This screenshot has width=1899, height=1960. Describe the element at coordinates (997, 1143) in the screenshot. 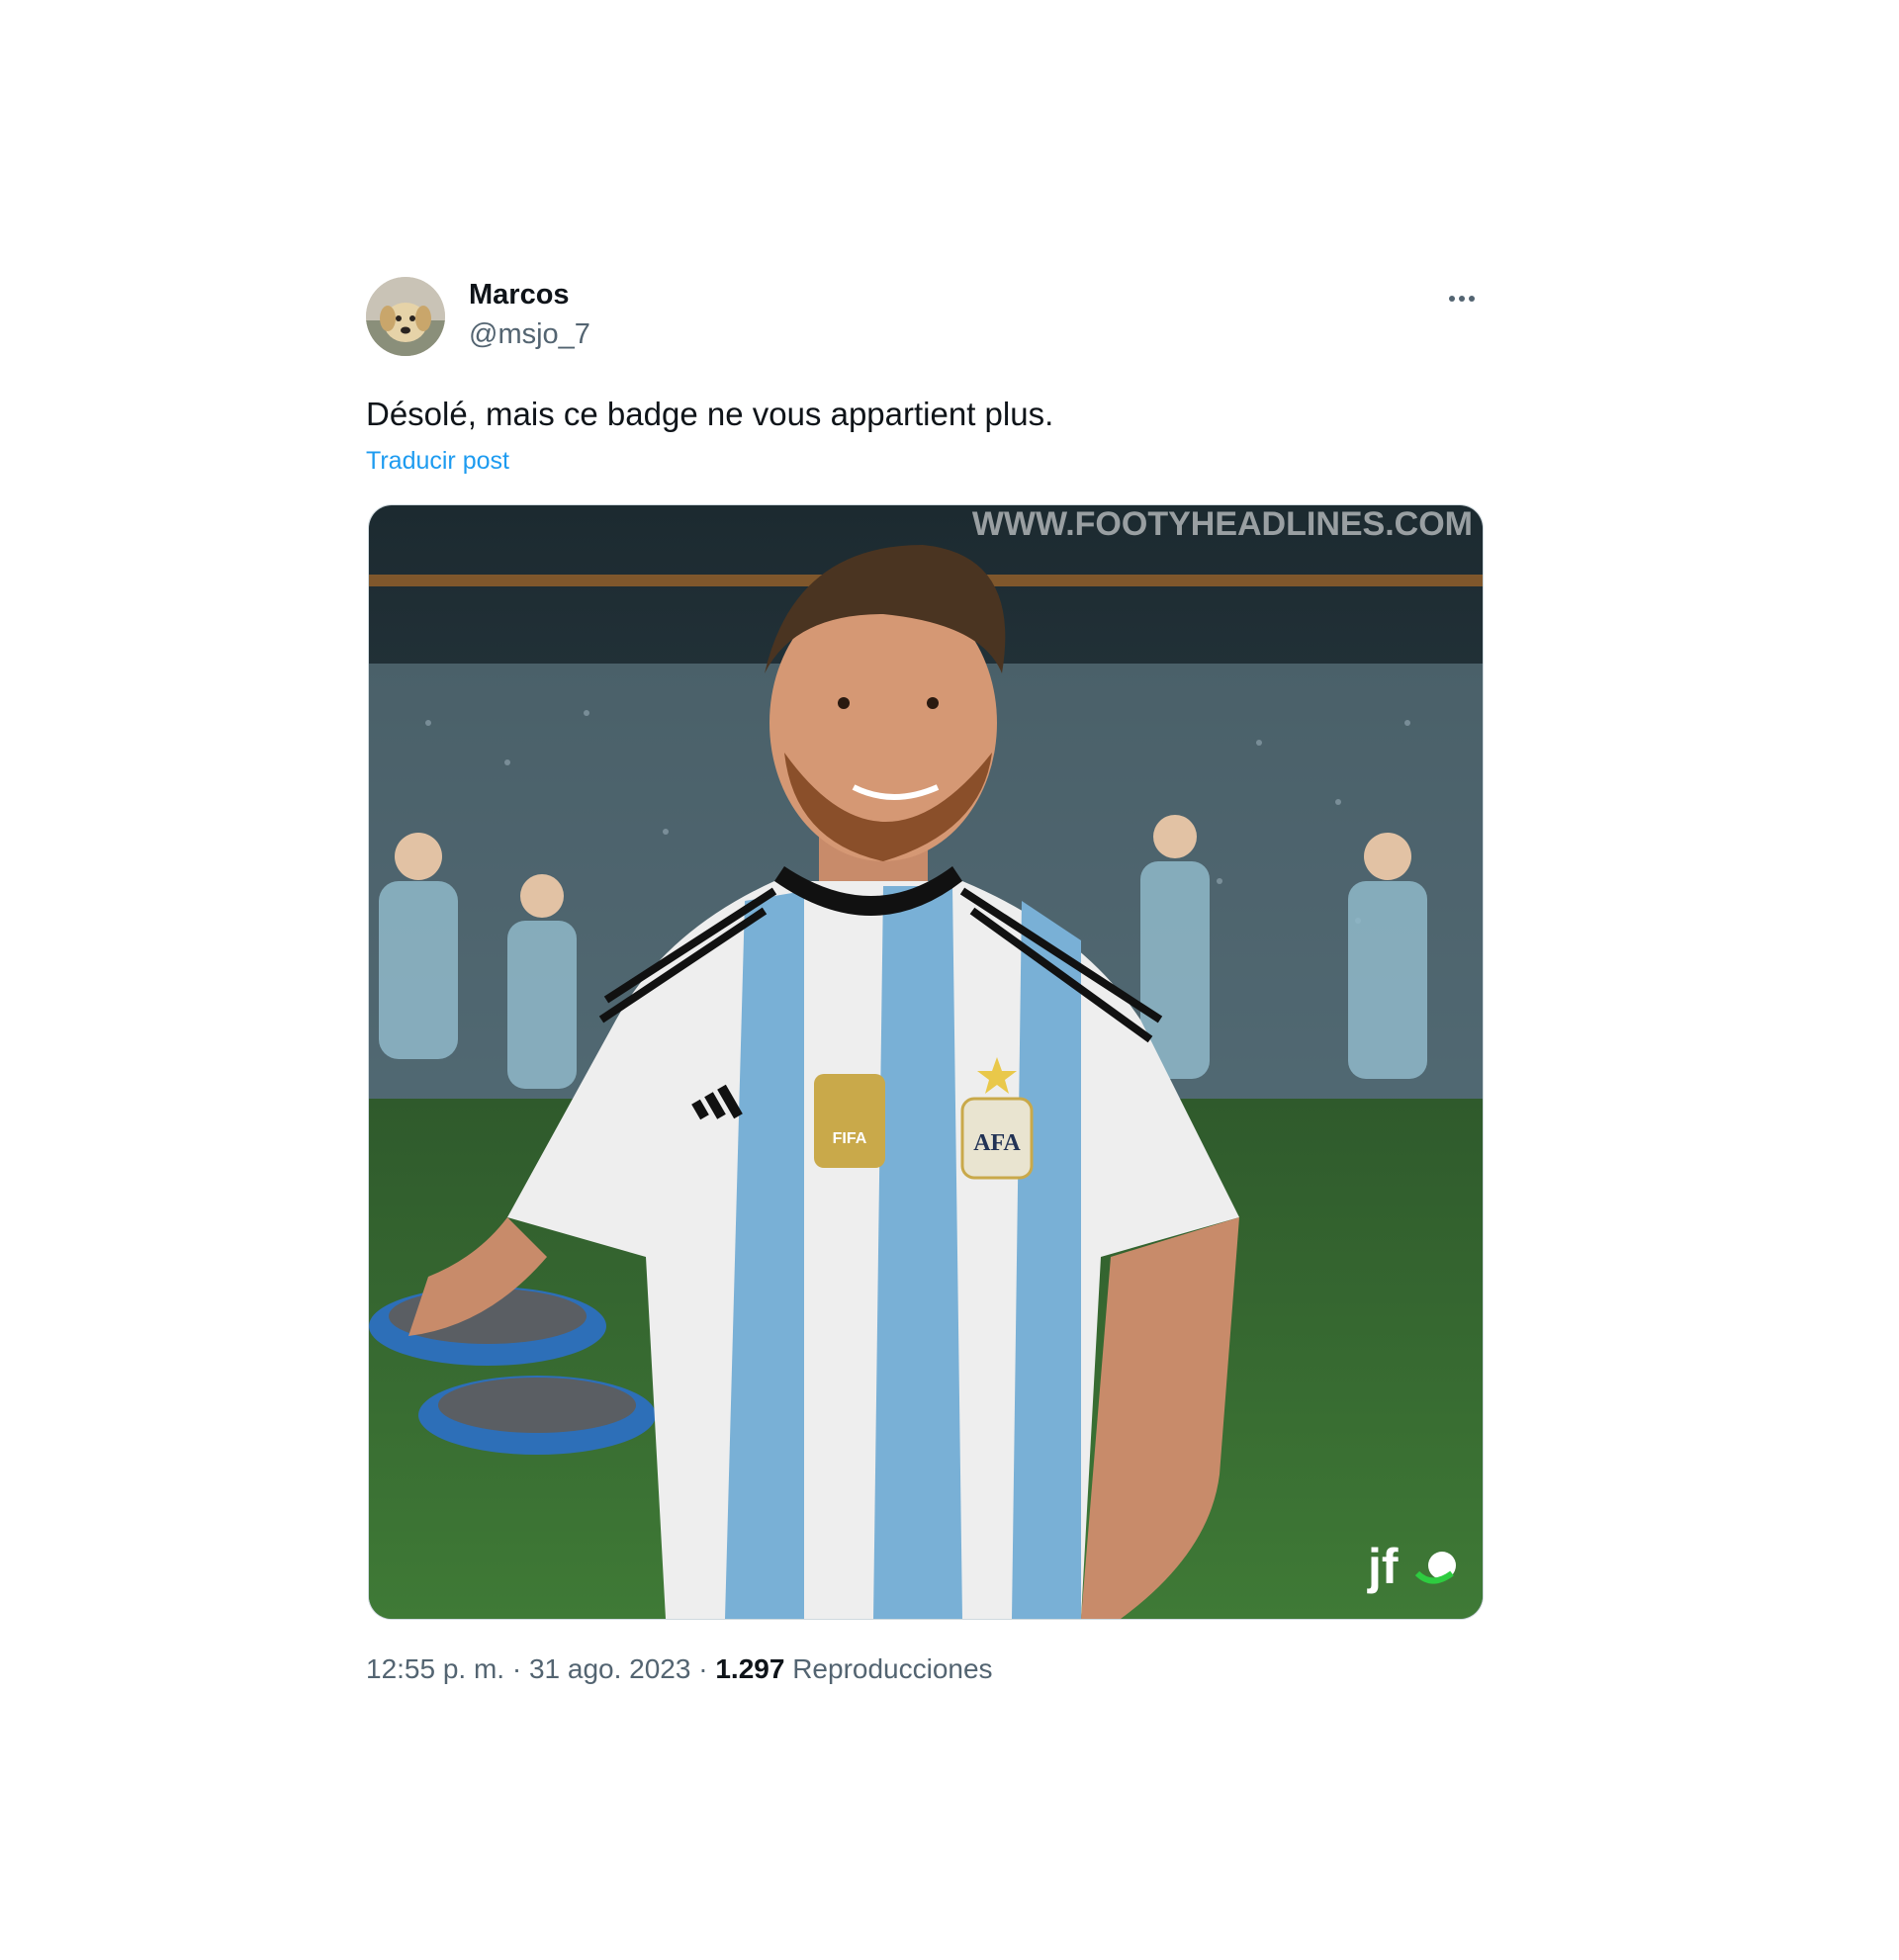

I see `afa-crest-text: AFA` at that location.